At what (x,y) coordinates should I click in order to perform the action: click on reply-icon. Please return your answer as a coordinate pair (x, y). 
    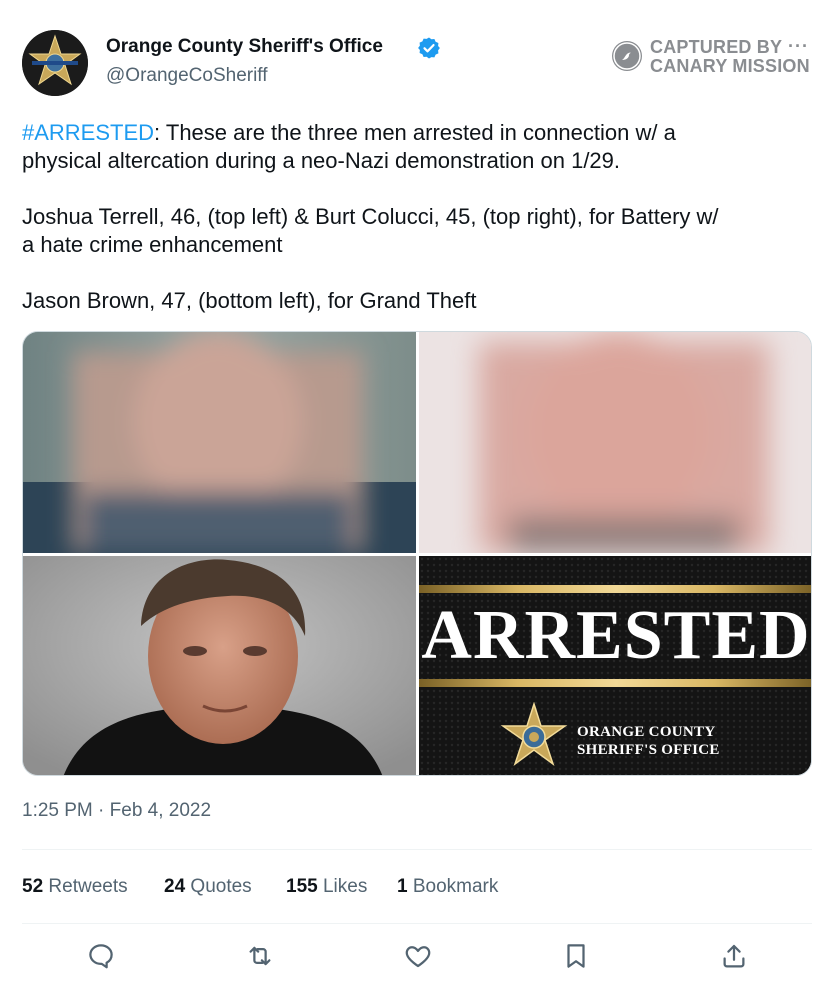
    Looking at the image, I should click on (101, 956).